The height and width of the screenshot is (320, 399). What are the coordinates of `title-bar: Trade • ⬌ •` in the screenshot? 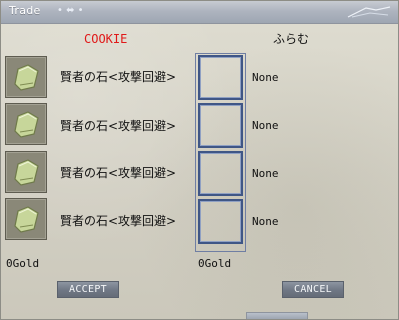 It's located at (199, 12).